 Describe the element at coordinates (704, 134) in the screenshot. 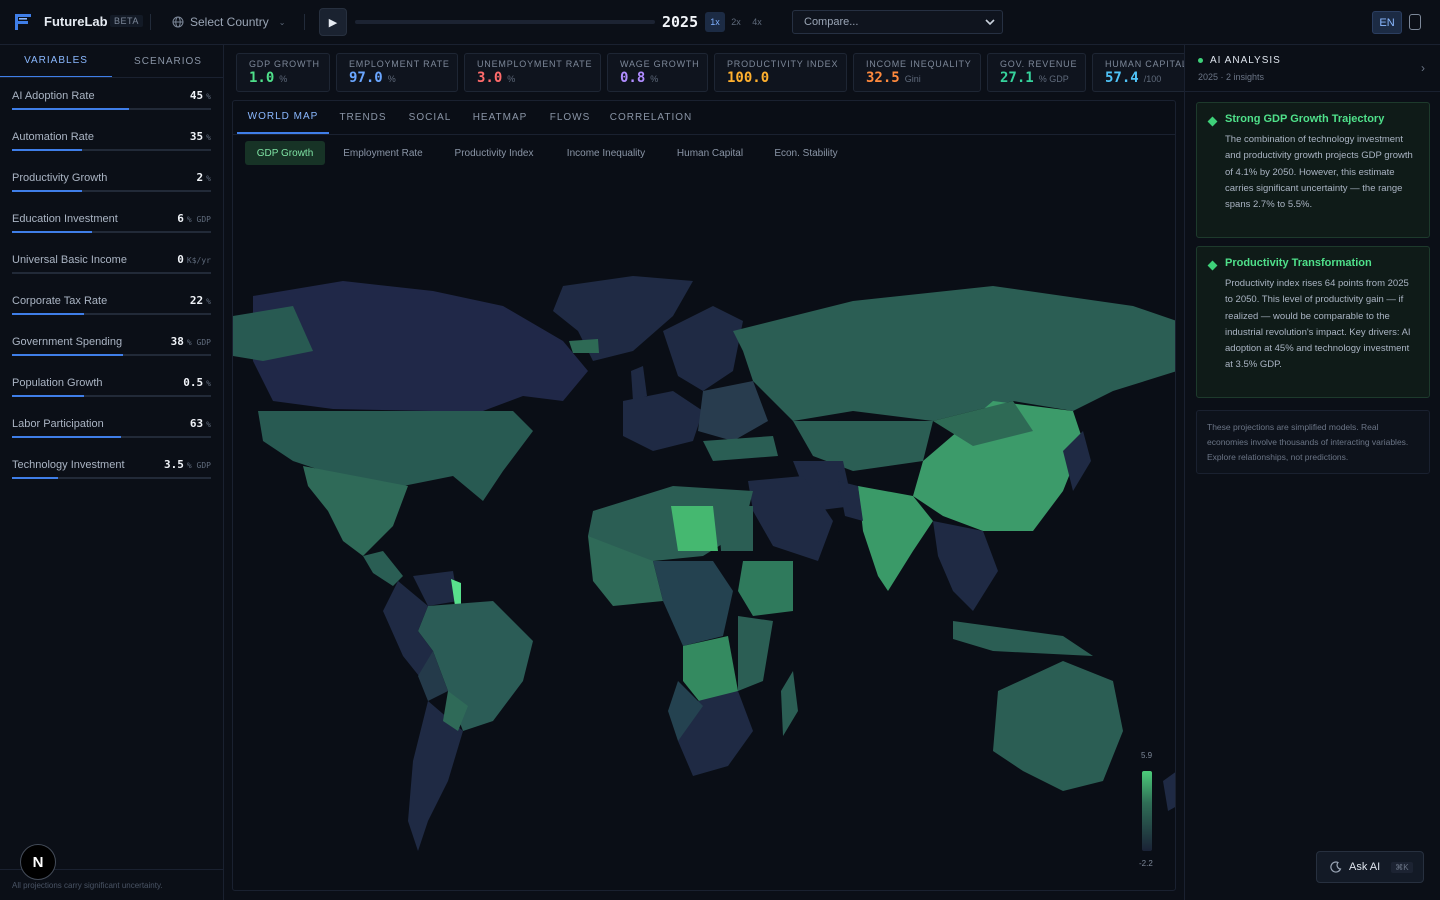

I see `divider` at that location.